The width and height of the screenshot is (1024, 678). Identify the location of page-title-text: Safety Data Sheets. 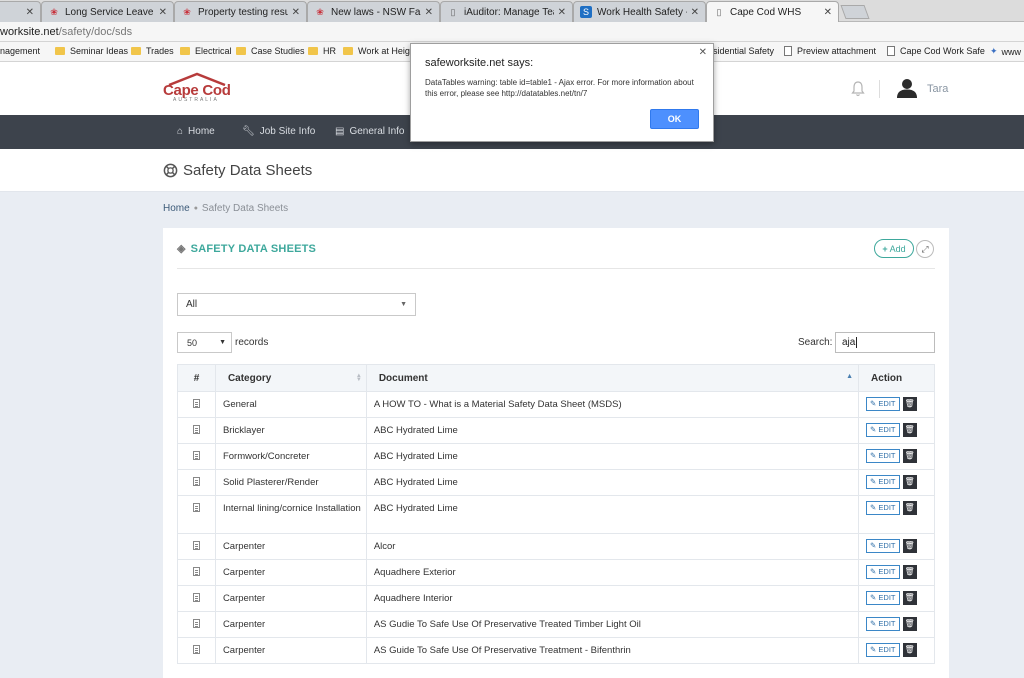
(248, 170).